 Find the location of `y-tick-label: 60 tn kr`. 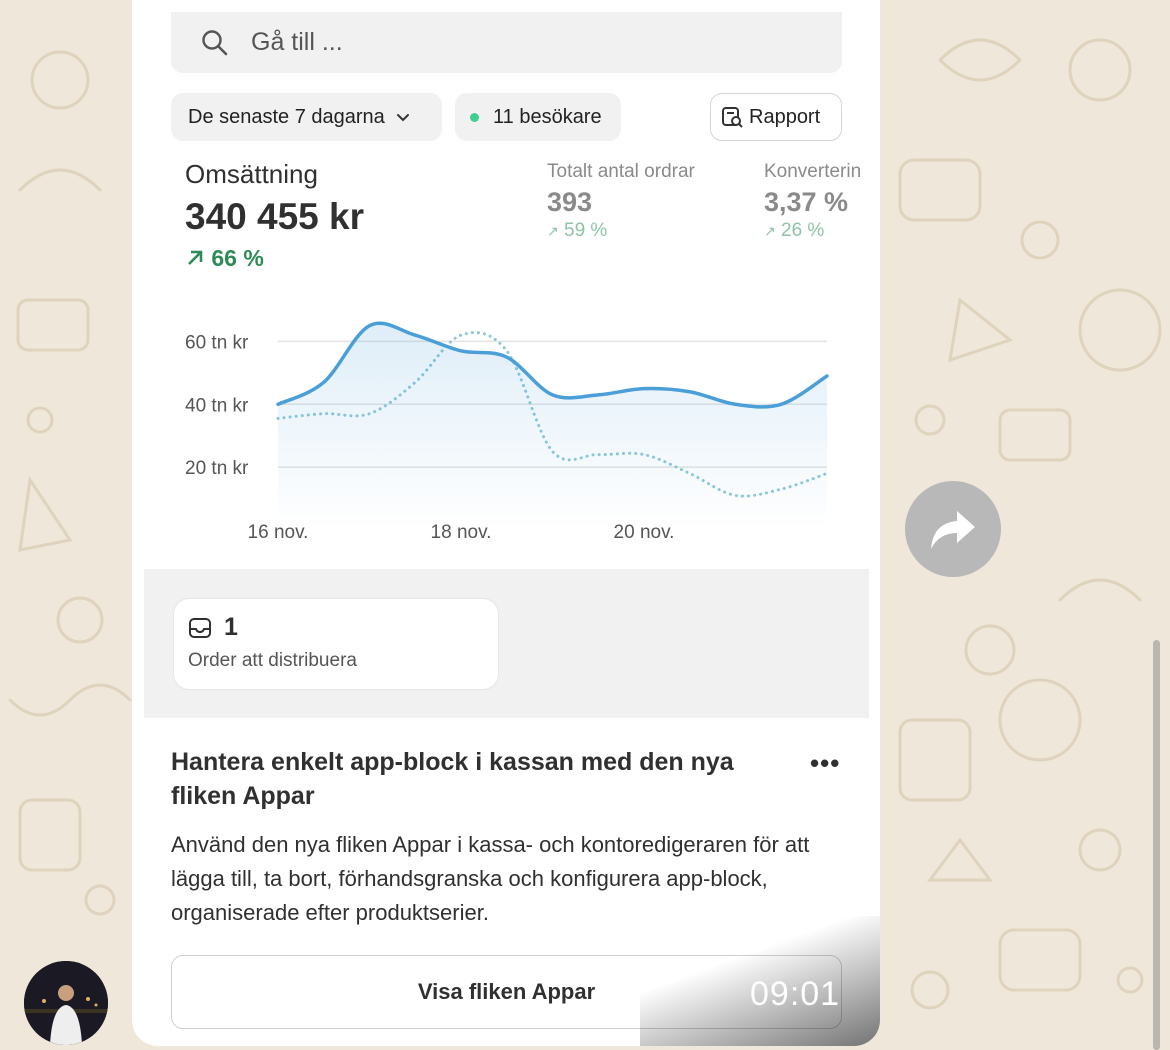

y-tick-label: 60 tn kr is located at coordinates (217, 342).